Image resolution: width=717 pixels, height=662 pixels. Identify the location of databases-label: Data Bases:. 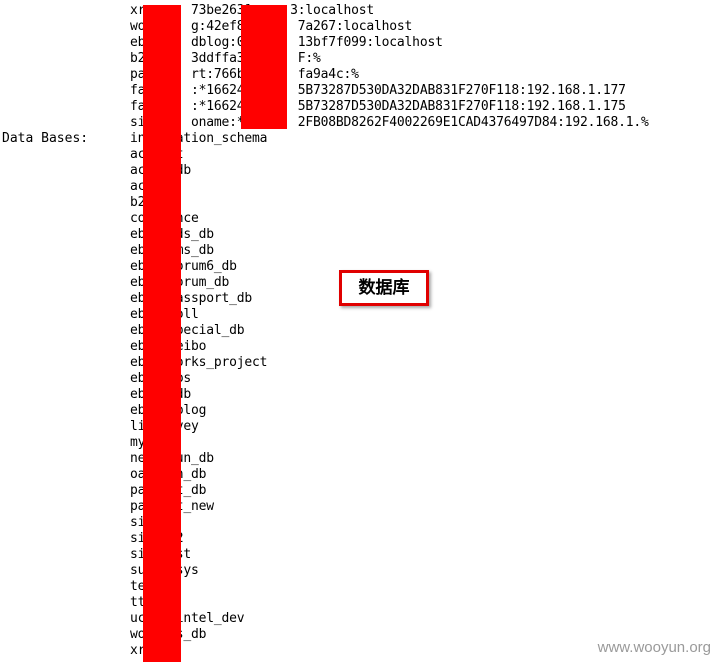
(45, 138).